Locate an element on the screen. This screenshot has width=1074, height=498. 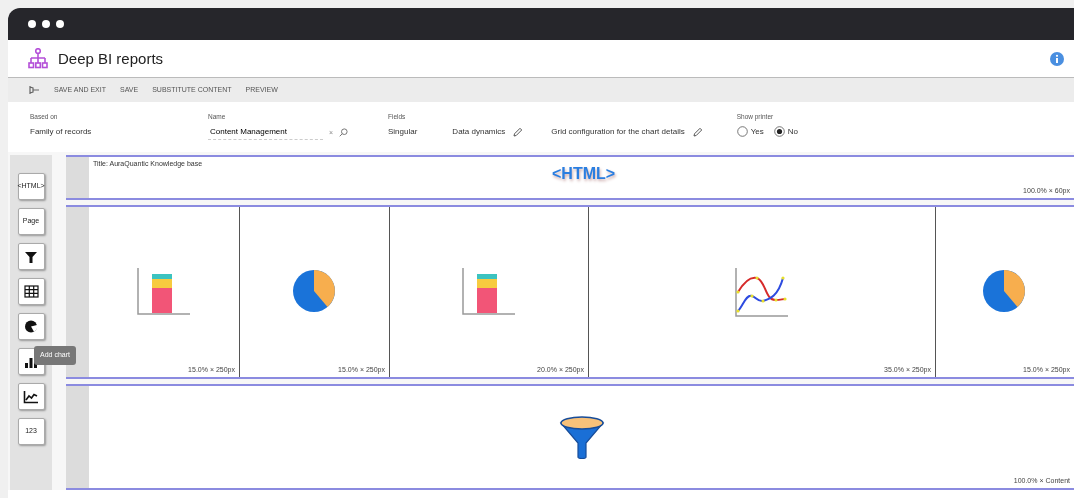
search-icon is located at coordinates (344, 133).